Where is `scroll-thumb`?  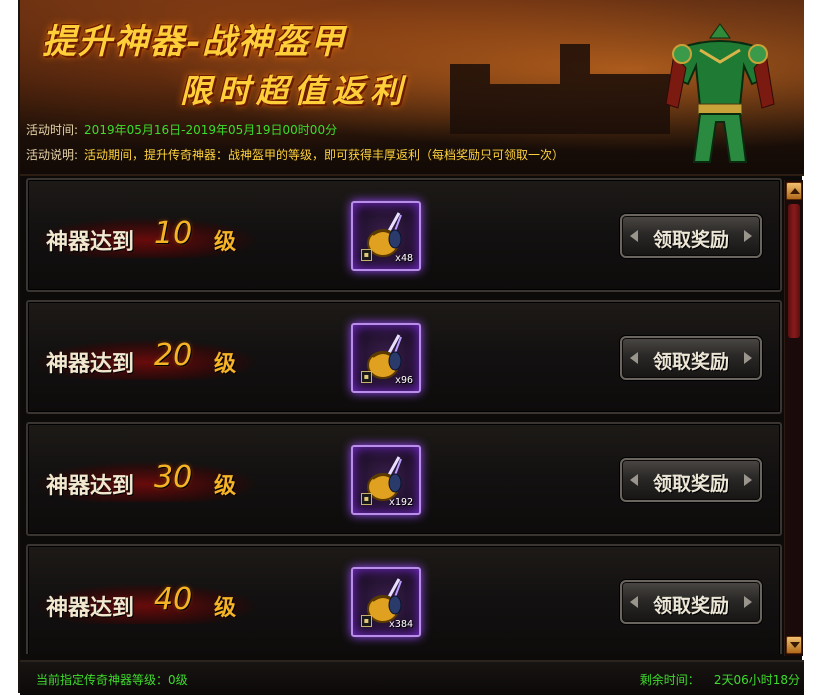
scroll-thumb is located at coordinates (794, 271).